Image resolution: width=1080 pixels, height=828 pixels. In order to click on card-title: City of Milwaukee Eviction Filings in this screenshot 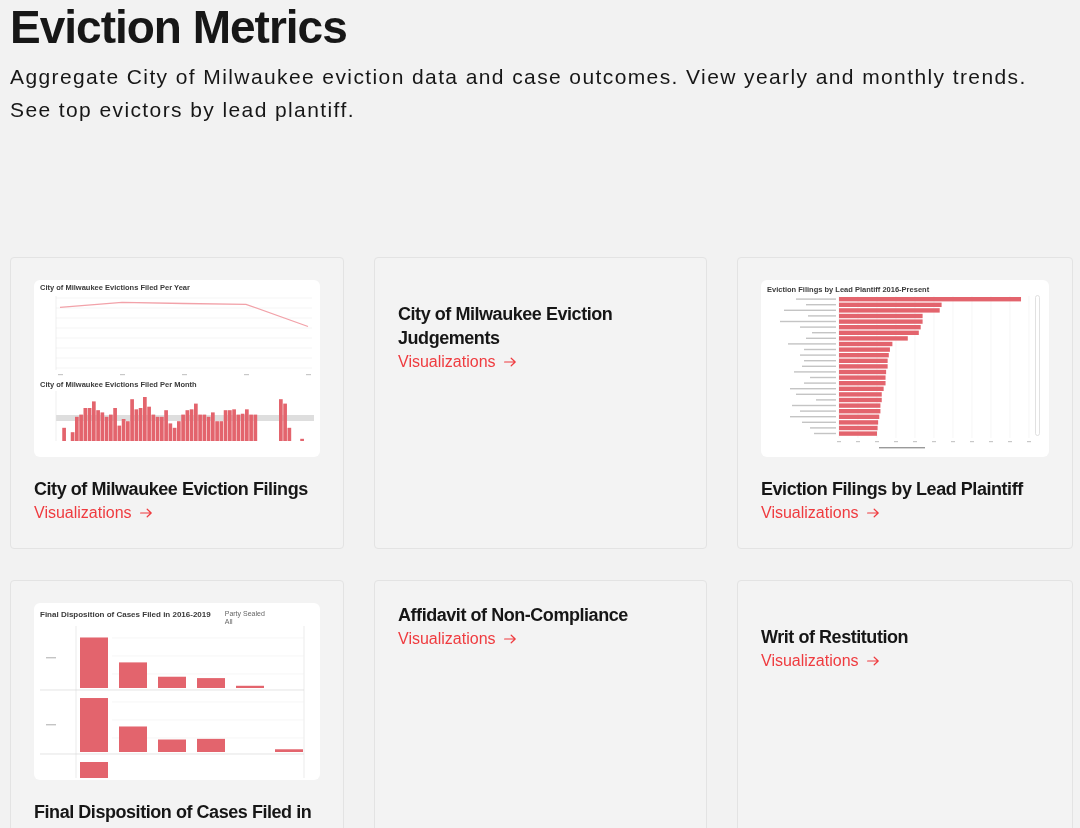, I will do `click(171, 489)`.